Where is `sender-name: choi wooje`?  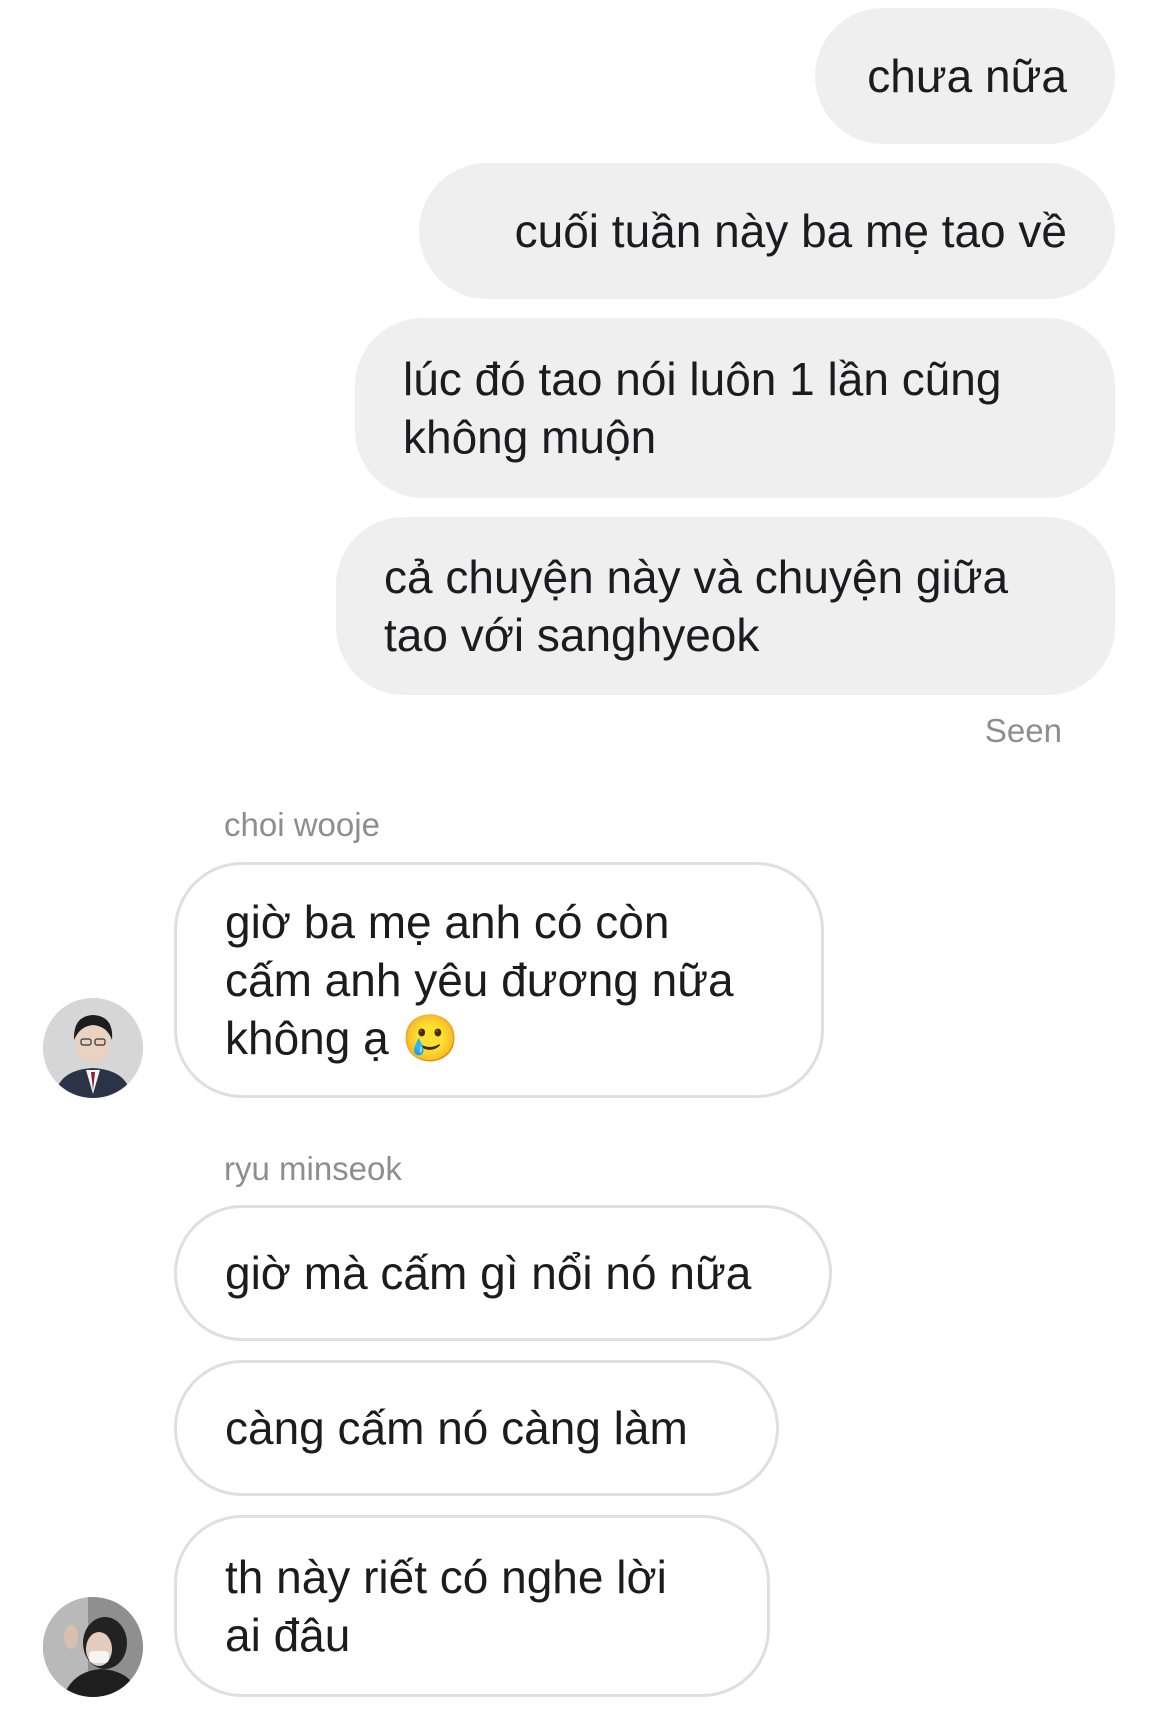
sender-name: choi wooje is located at coordinates (302, 824).